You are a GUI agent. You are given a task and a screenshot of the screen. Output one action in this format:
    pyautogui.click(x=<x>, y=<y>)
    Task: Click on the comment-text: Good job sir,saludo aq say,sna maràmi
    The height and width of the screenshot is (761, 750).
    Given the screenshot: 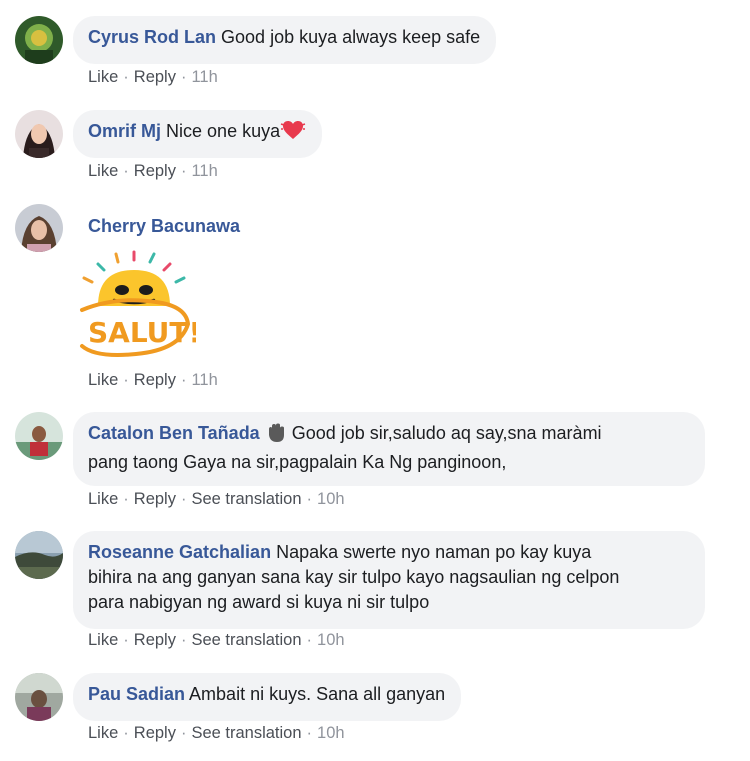 What is the action you would take?
    pyautogui.click(x=446, y=433)
    